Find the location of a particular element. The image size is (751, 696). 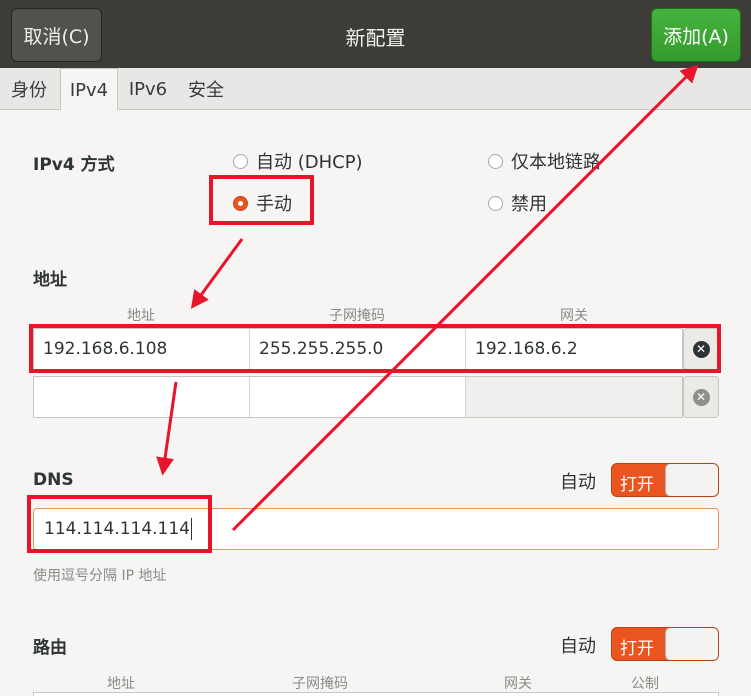

routes-auto-label: 自动 is located at coordinates (578, 646).